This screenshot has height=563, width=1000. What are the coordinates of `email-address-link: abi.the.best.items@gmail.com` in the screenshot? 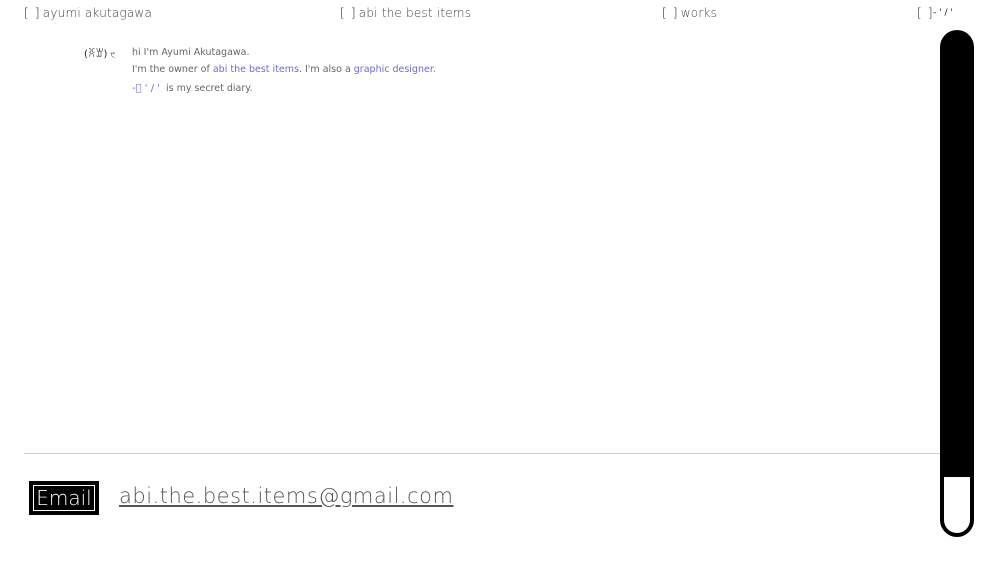 It's located at (286, 496).